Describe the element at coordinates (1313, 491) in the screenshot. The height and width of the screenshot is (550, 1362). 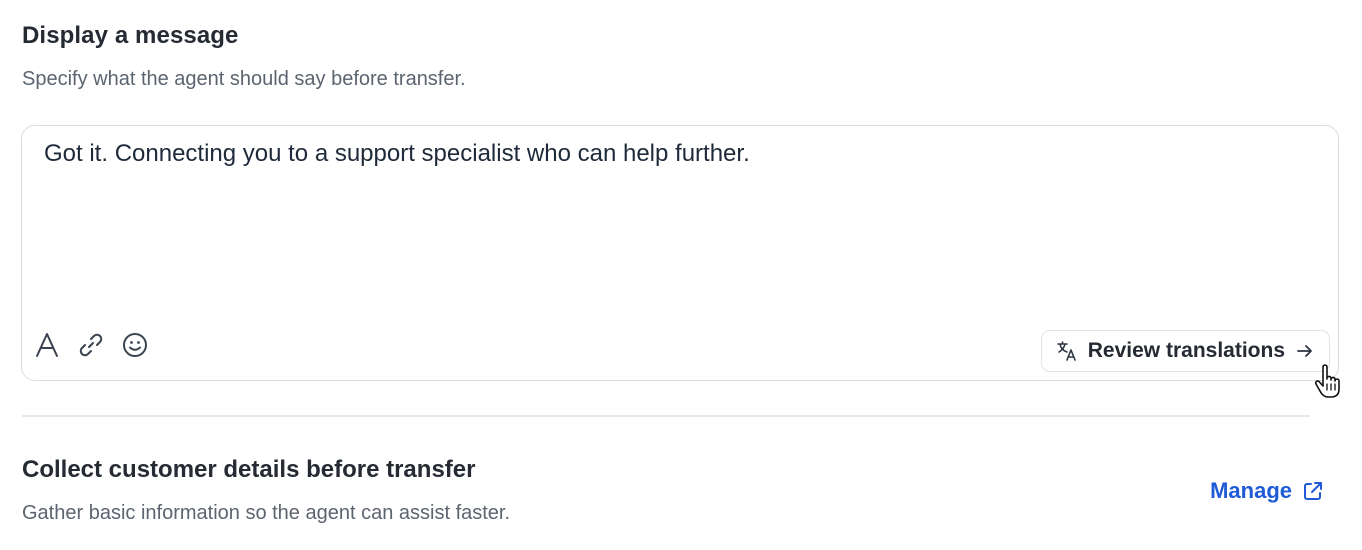
I see `external-link-icon` at that location.